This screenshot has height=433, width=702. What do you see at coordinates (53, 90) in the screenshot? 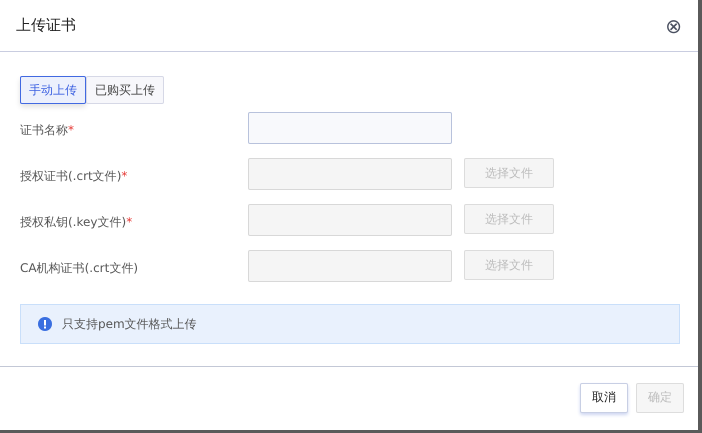
I see `tab: 手动上传` at bounding box center [53, 90].